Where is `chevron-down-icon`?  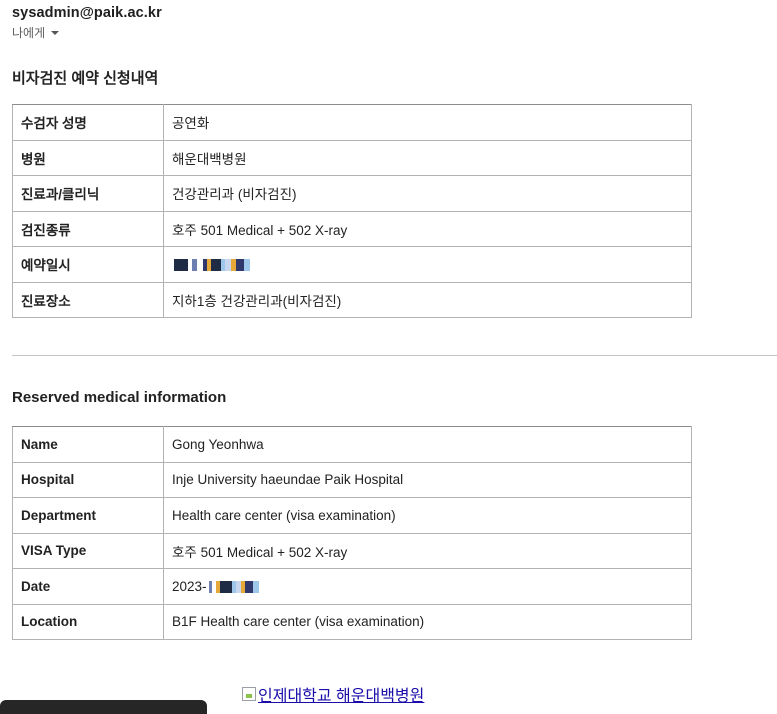 chevron-down-icon is located at coordinates (55, 33).